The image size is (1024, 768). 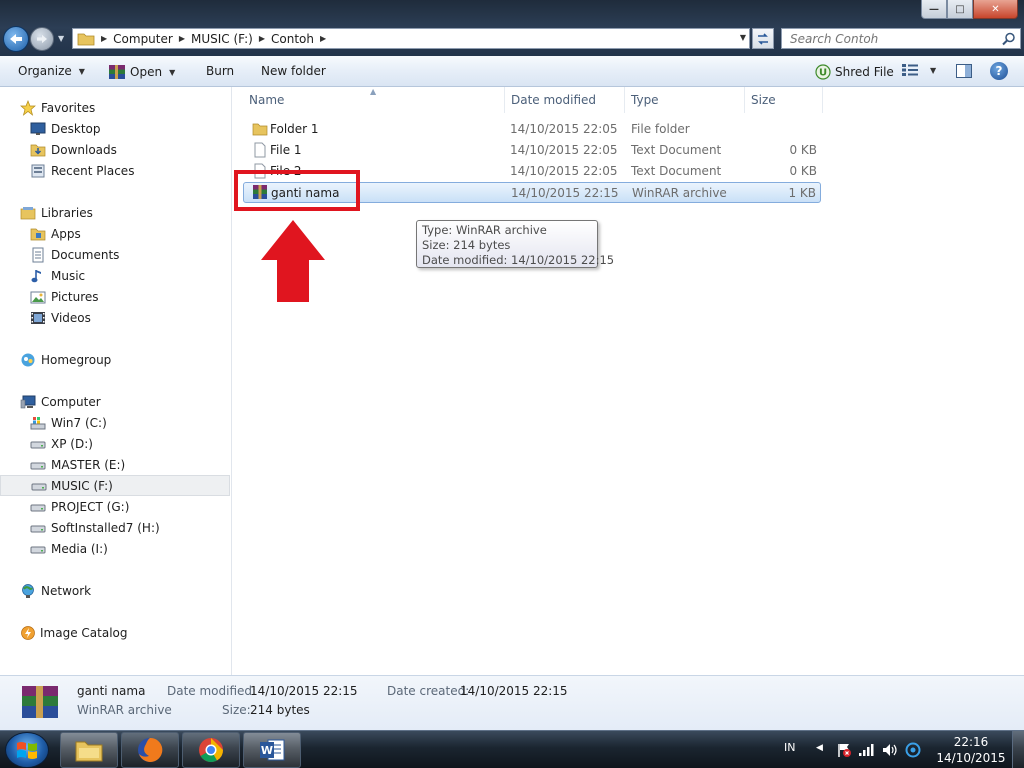 I want to click on burn-button: Burn, so click(x=220, y=71).